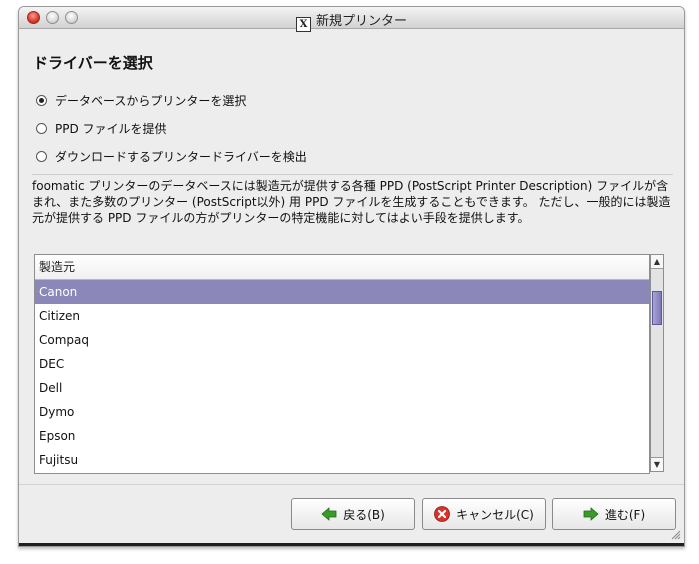 This screenshot has width=699, height=564. I want to click on radio-label: データベースからプリンターを選択, so click(151, 100).